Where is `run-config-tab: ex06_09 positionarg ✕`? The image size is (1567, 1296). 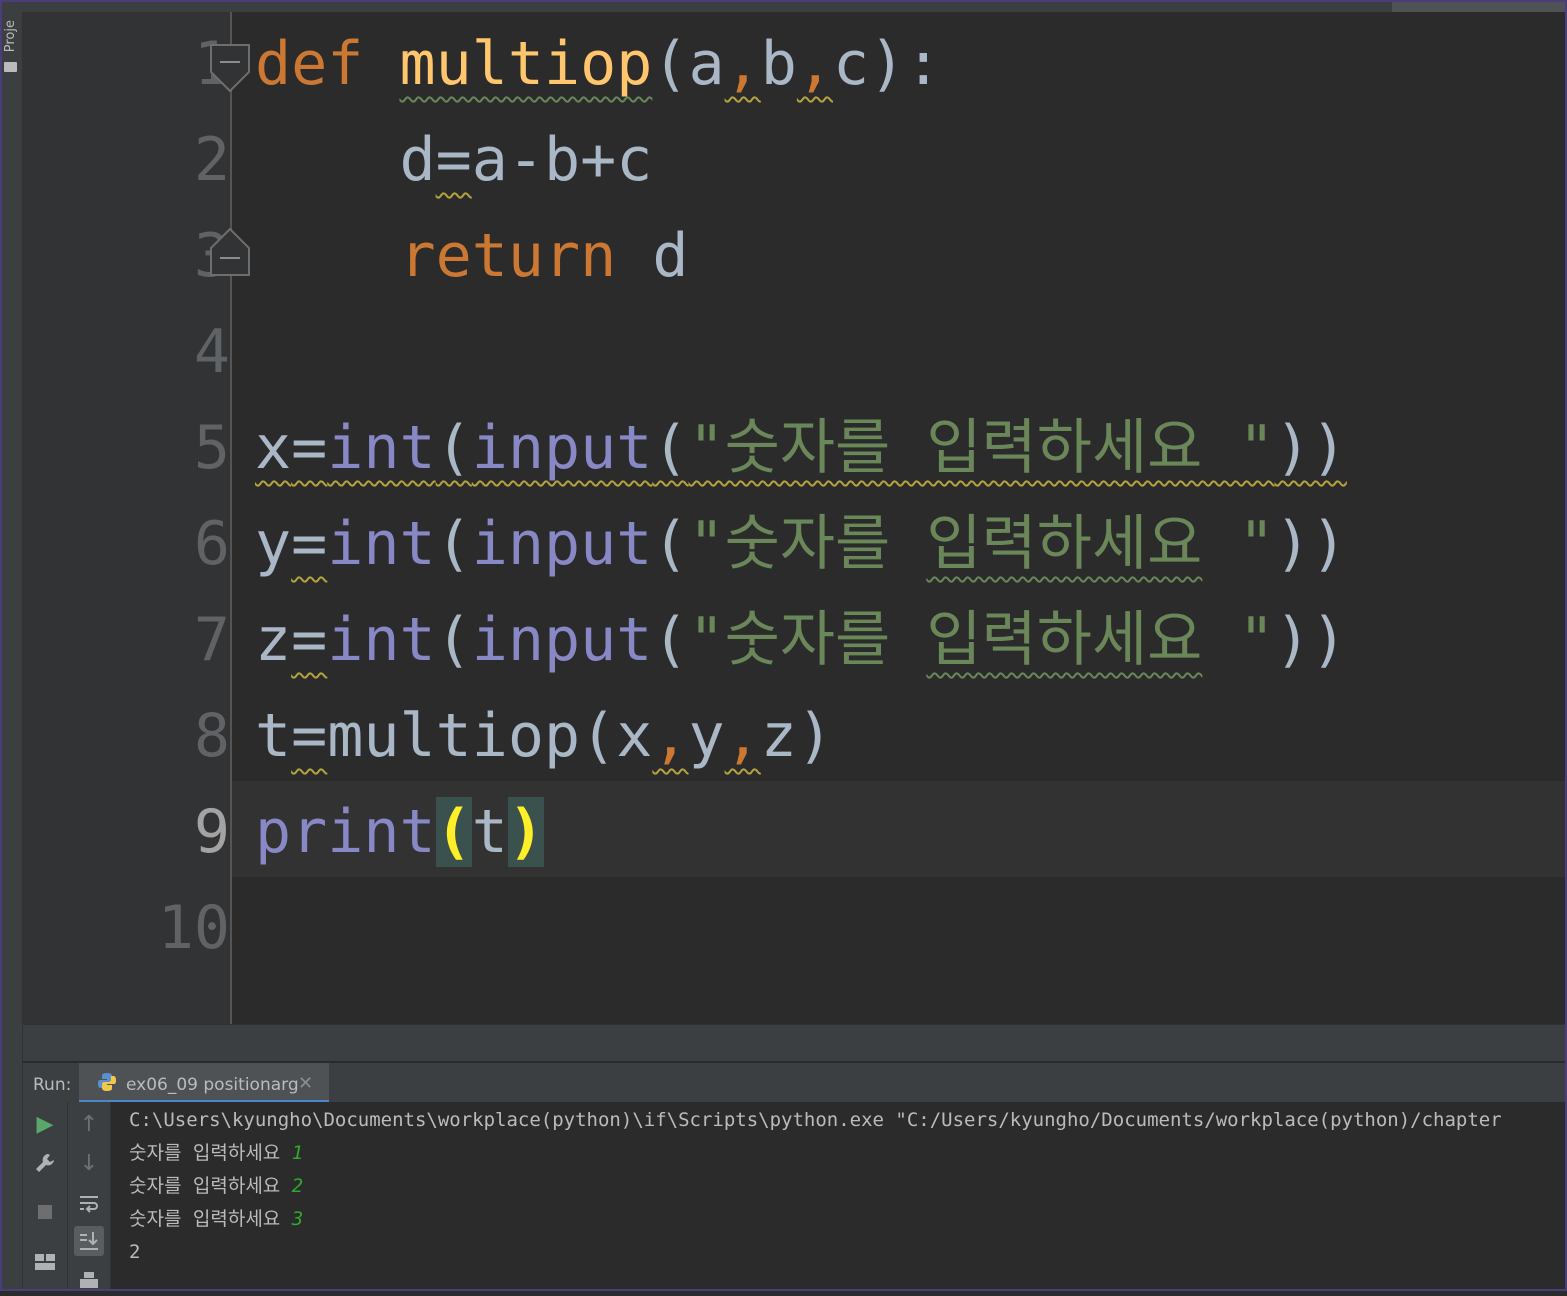
run-config-tab: ex06_09 positionarg ✕ is located at coordinates (204, 1083).